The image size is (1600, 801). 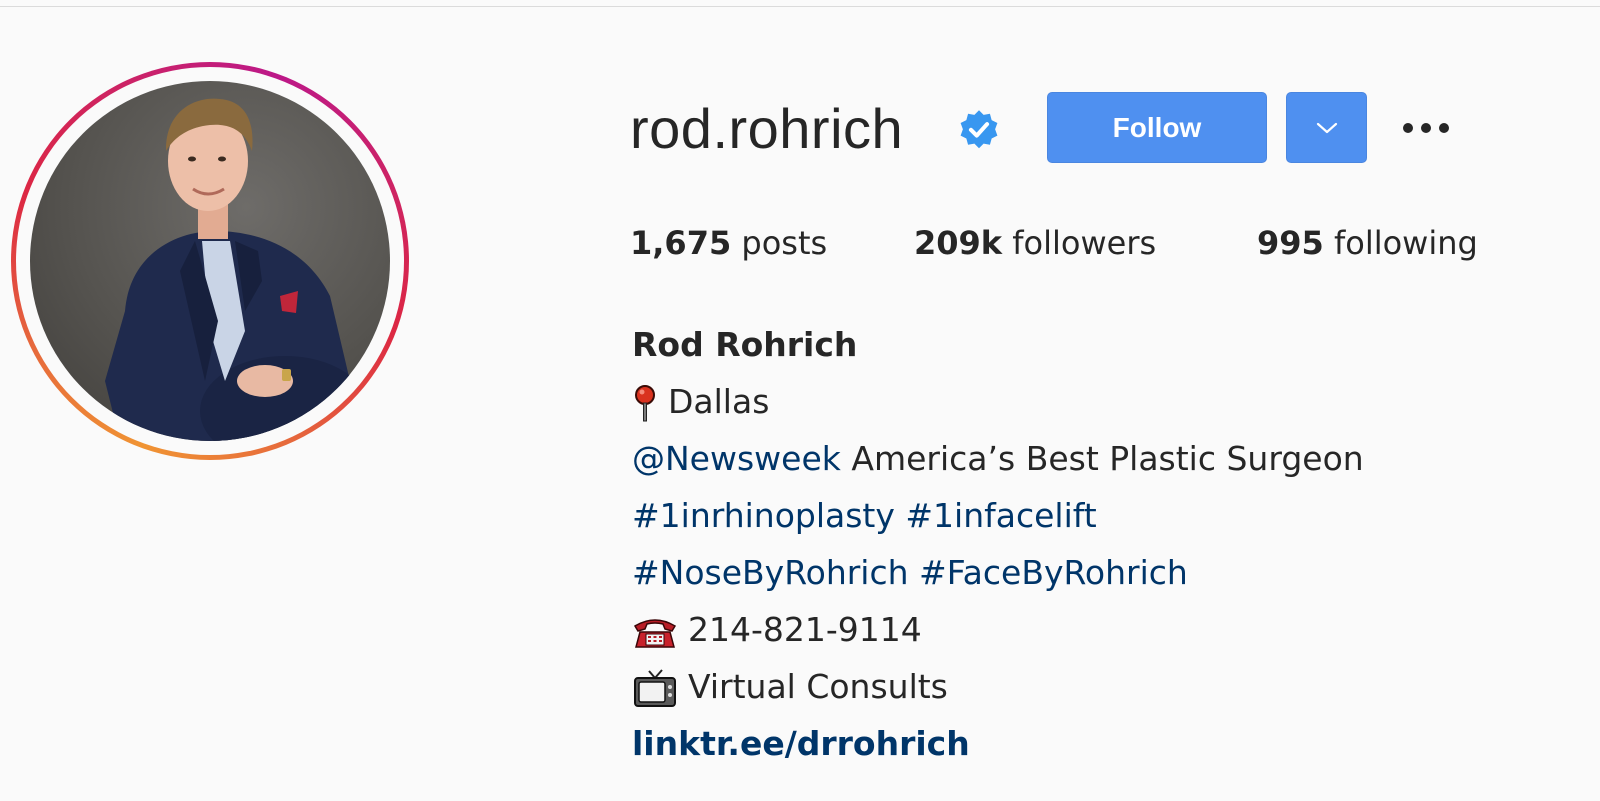 What do you see at coordinates (681, 243) in the screenshot?
I see `posts-count: 1,675` at bounding box center [681, 243].